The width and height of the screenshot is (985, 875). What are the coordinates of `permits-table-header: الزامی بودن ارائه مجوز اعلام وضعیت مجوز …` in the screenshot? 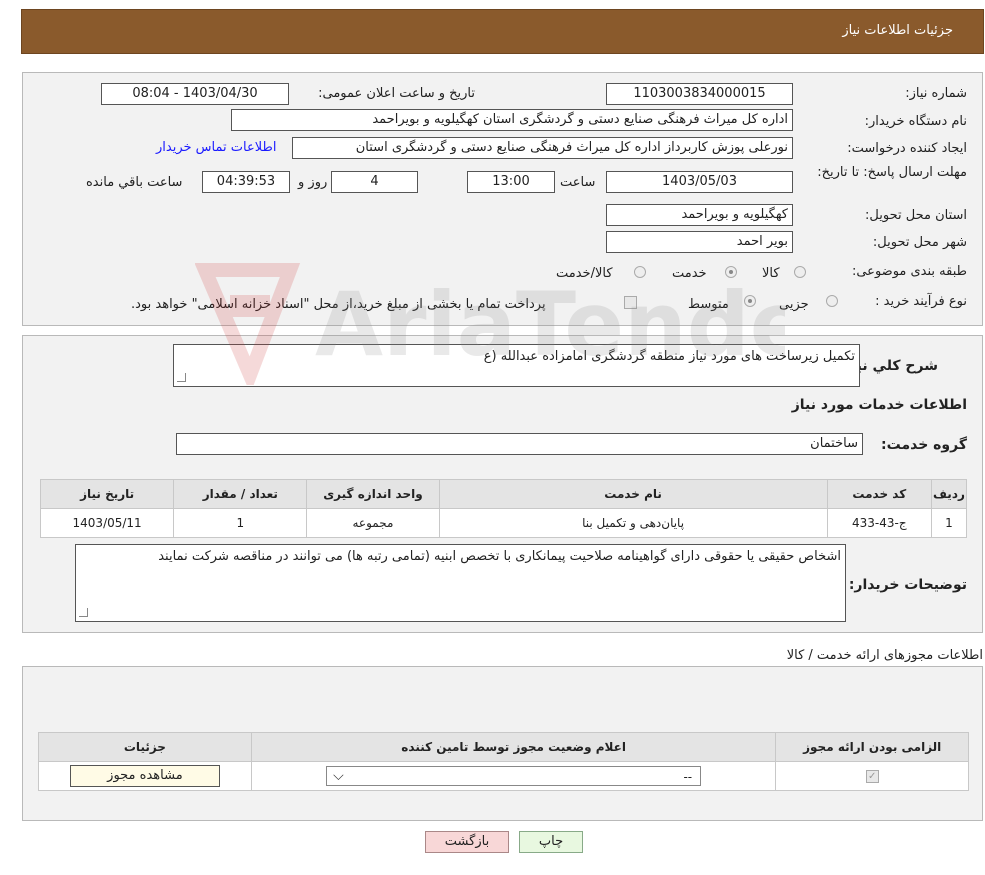 It's located at (503, 747).